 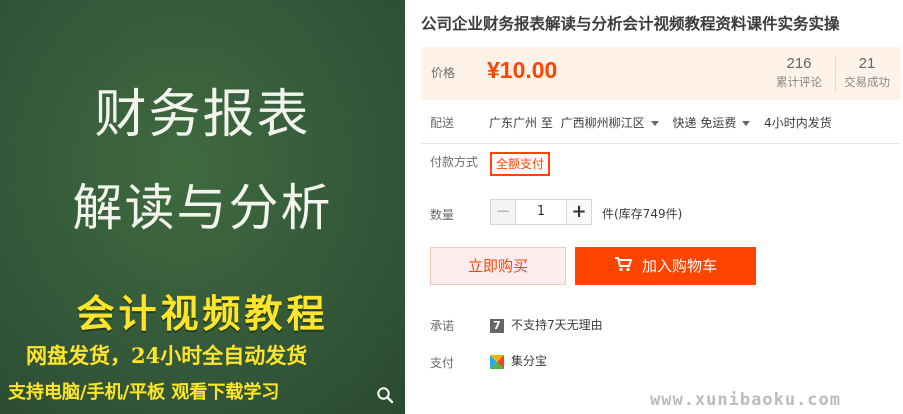 What do you see at coordinates (799, 82) in the screenshot?
I see `reviews-label: 累计评论` at bounding box center [799, 82].